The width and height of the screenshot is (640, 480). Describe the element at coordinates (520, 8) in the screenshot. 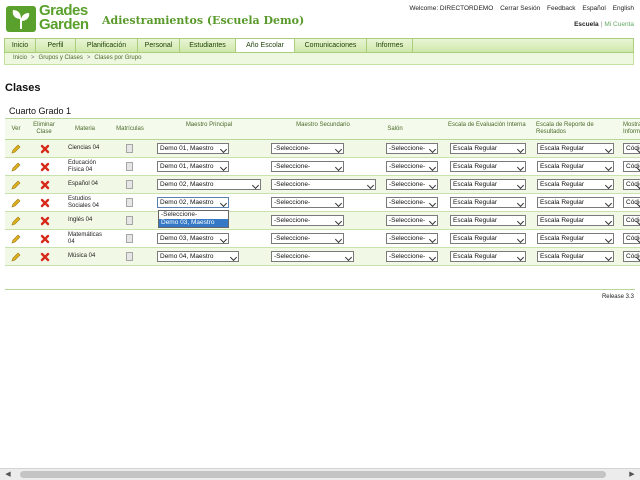

I see `logout-link: Cerrar Sesión` at that location.